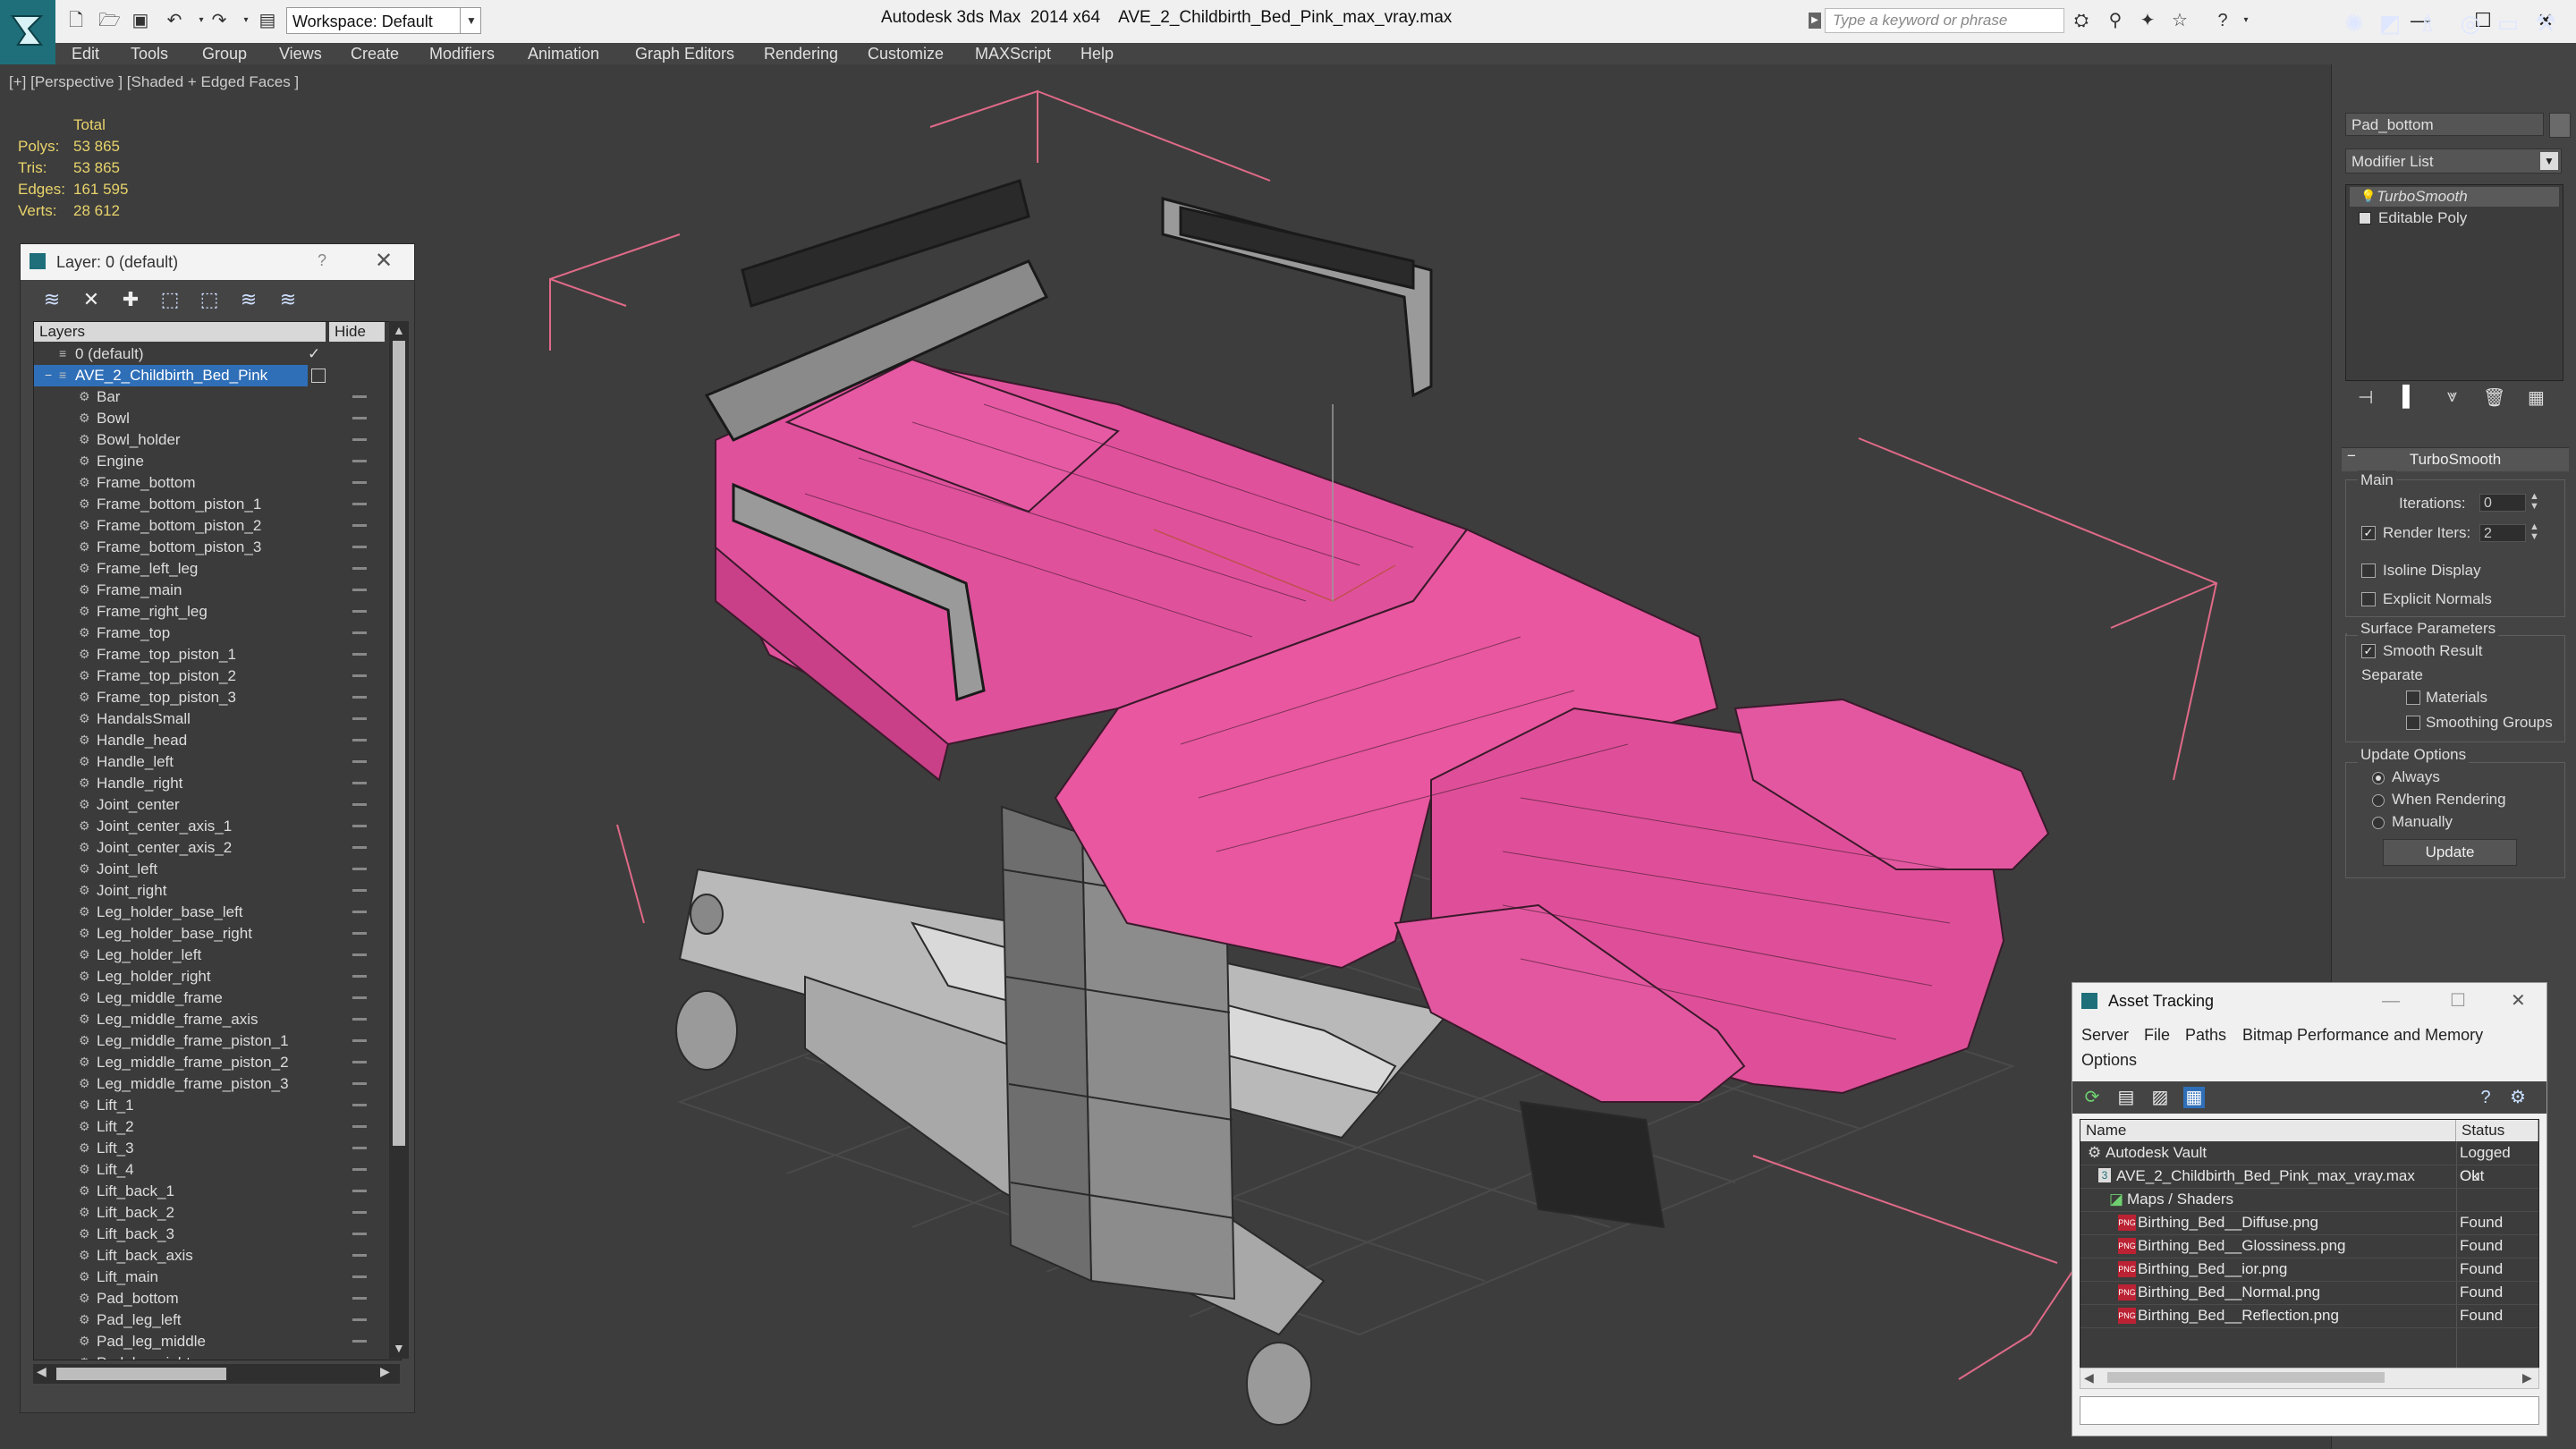 This screenshot has width=2576, height=1449. I want to click on layer-object-row: ⚙ Pad_leg_left, so click(200, 1320).